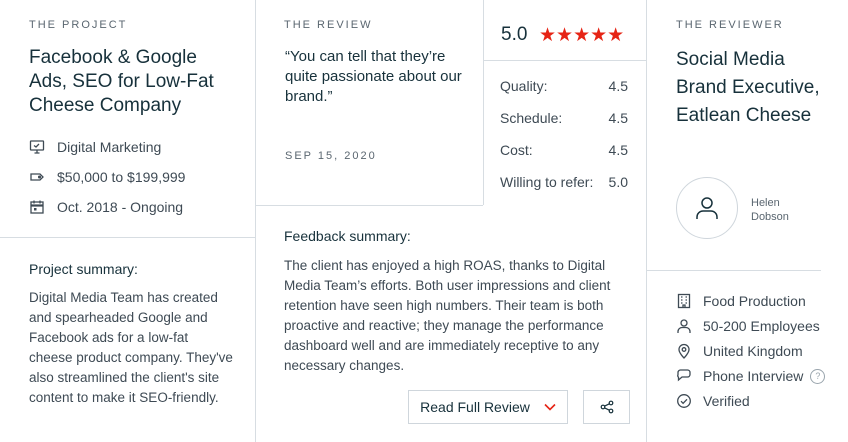 Image resolution: width=848 pixels, height=442 pixels. I want to click on industry-label: Food Production, so click(754, 301).